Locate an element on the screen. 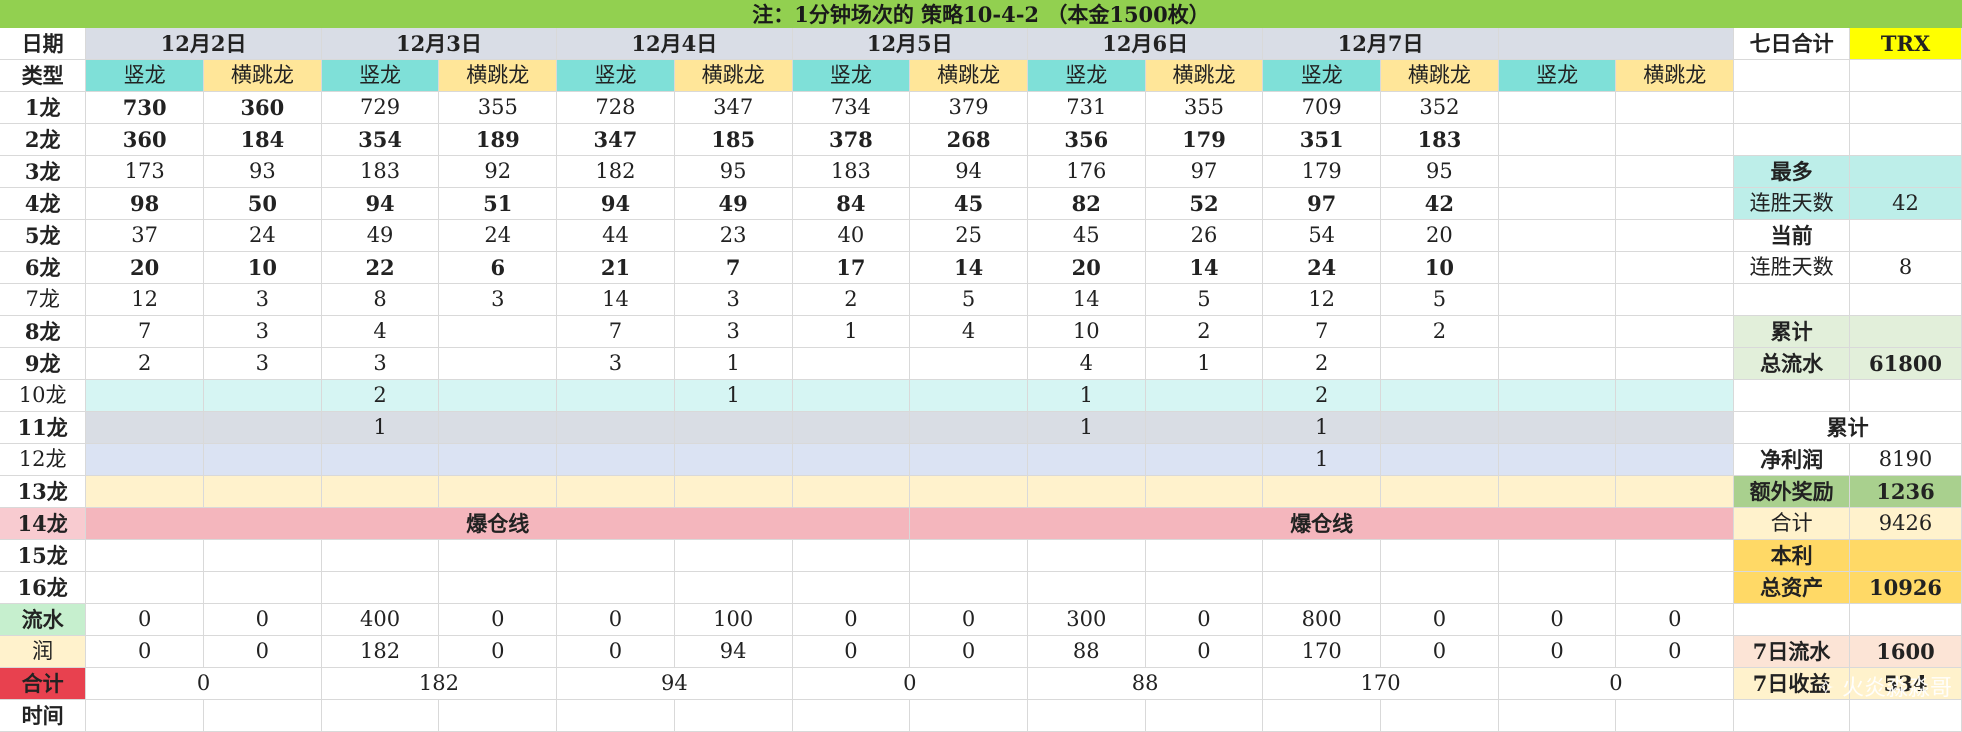 The height and width of the screenshot is (732, 1962). date-label: 日期 is located at coordinates (43, 44).